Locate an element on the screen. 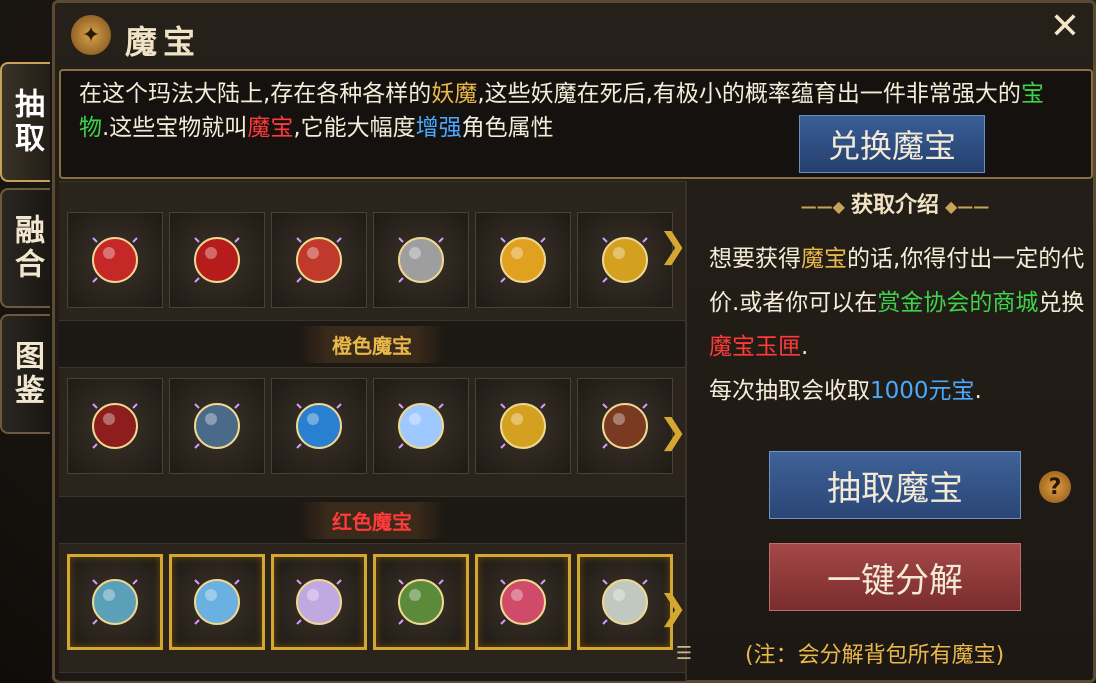 This screenshot has width=1096, height=683. text-segment: . is located at coordinates (805, 347).